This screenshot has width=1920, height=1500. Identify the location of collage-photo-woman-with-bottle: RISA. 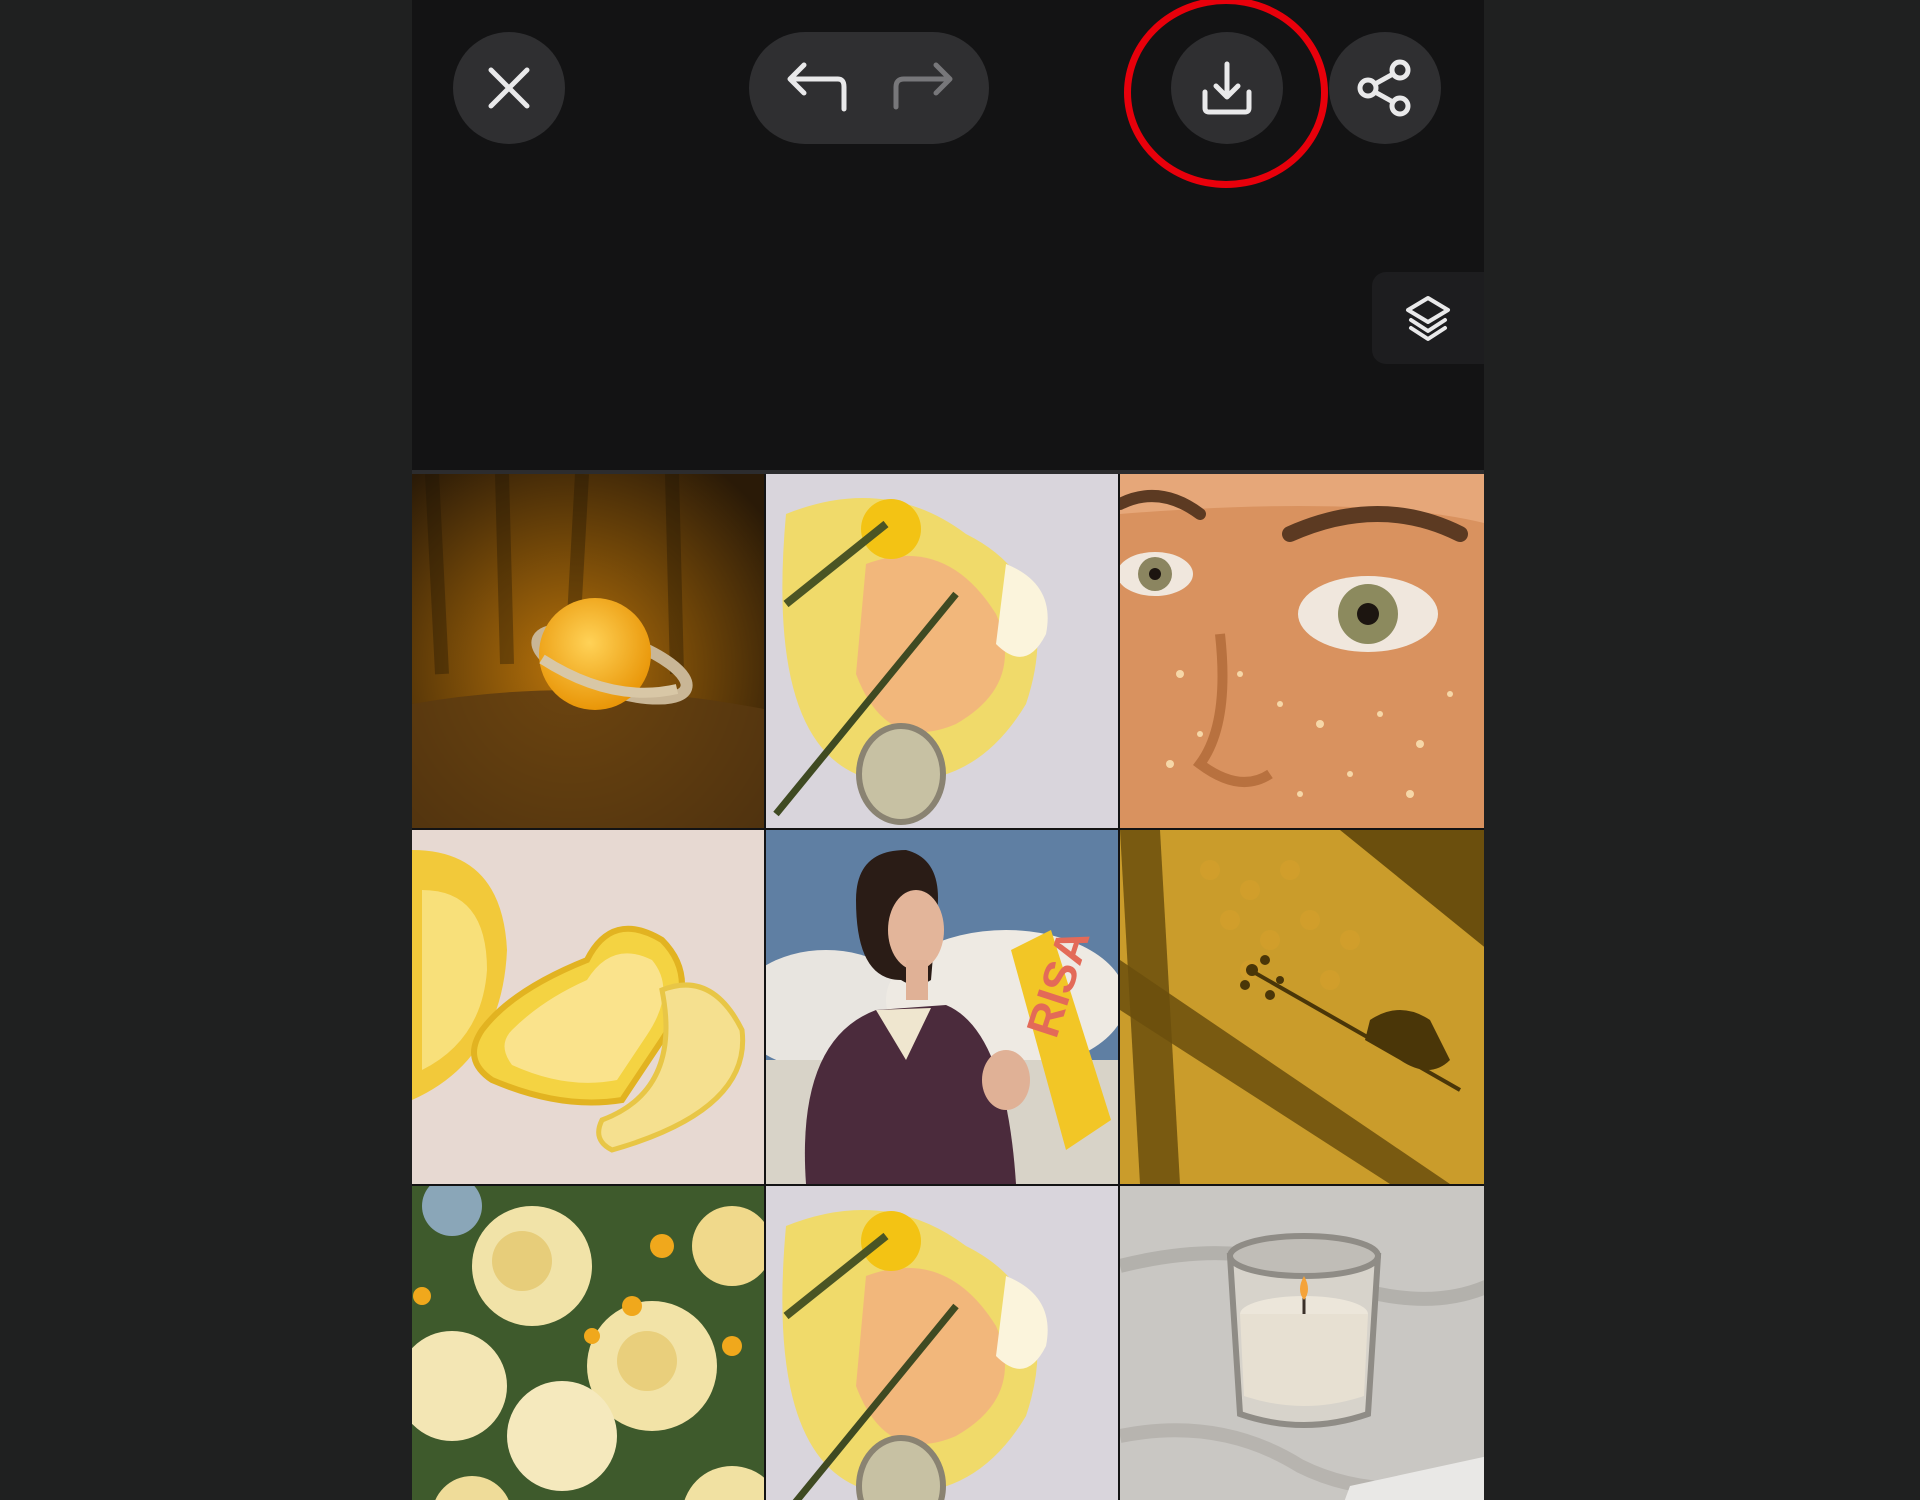
(942, 1007).